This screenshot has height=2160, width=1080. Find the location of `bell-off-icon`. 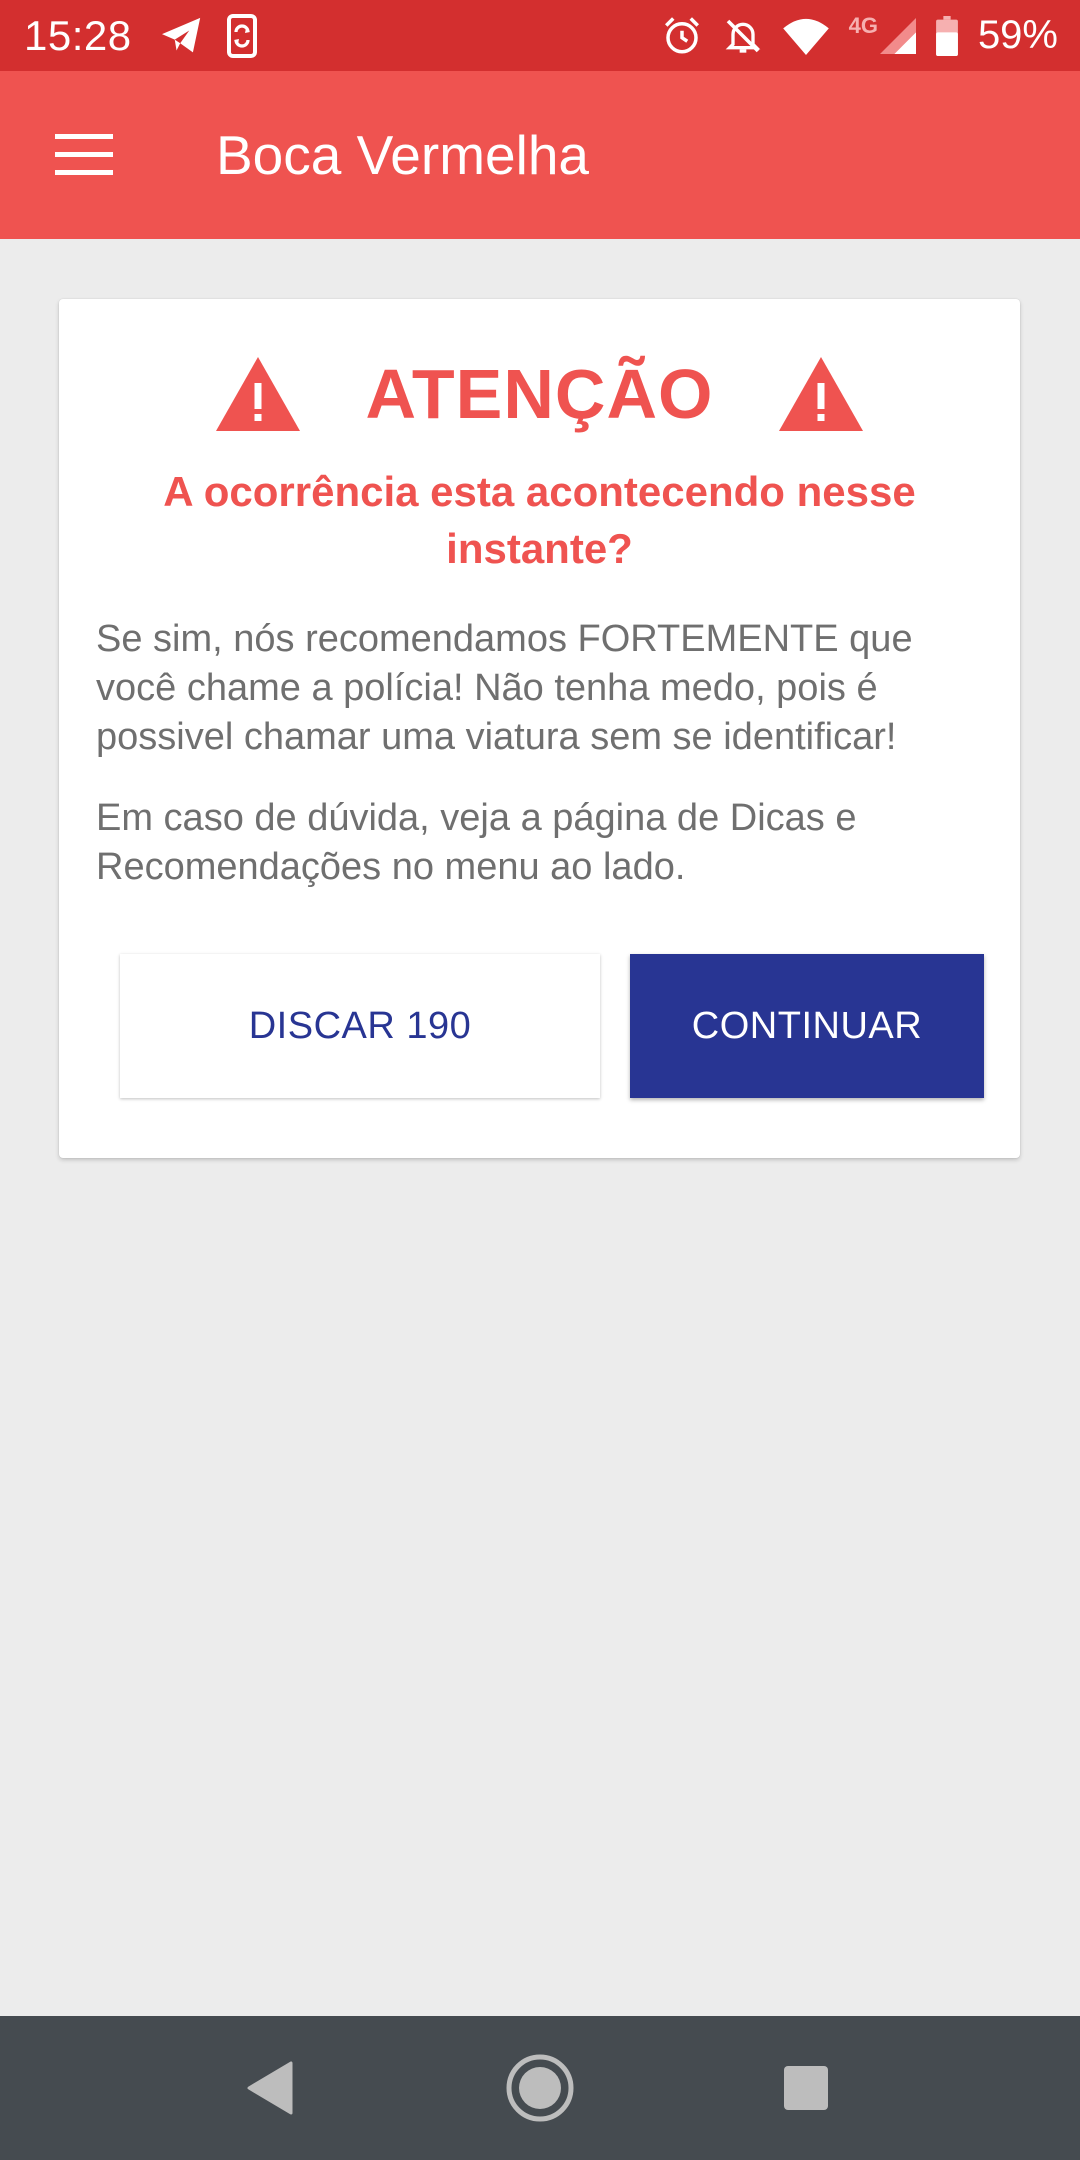

bell-off-icon is located at coordinates (743, 36).